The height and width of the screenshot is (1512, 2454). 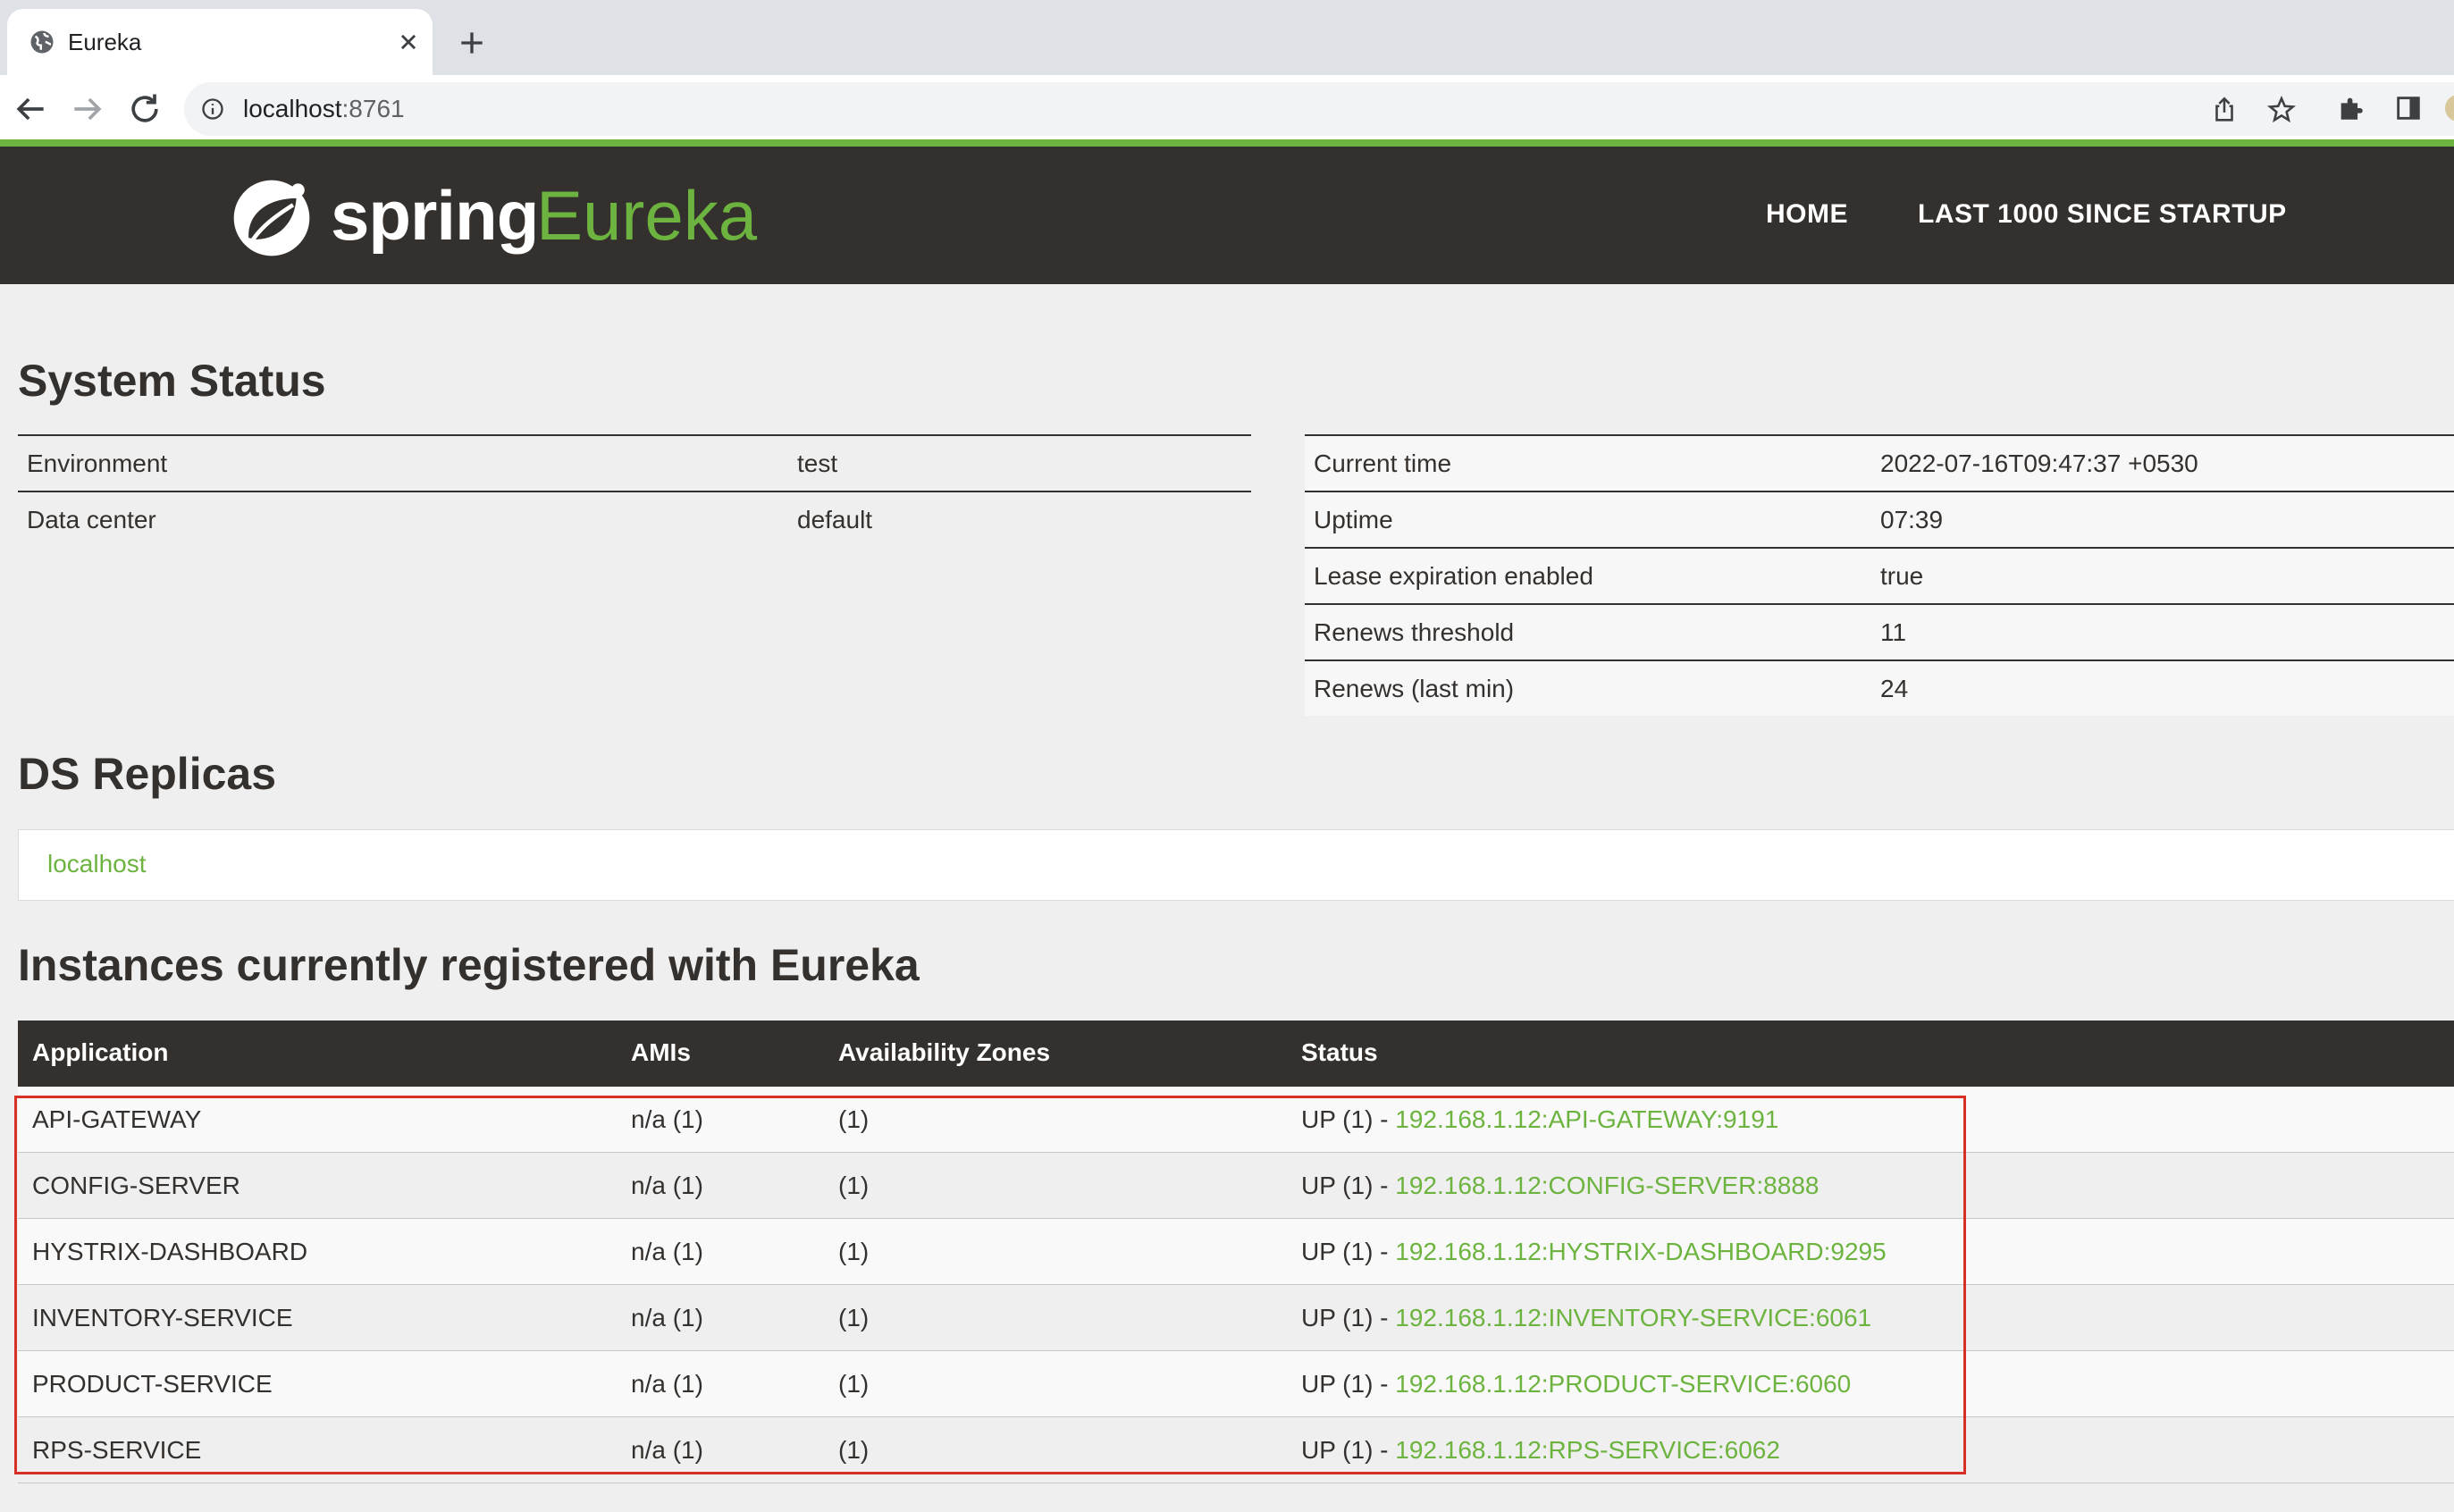 What do you see at coordinates (1227, 37) in the screenshot?
I see `browser-tab-strip: Eureka` at bounding box center [1227, 37].